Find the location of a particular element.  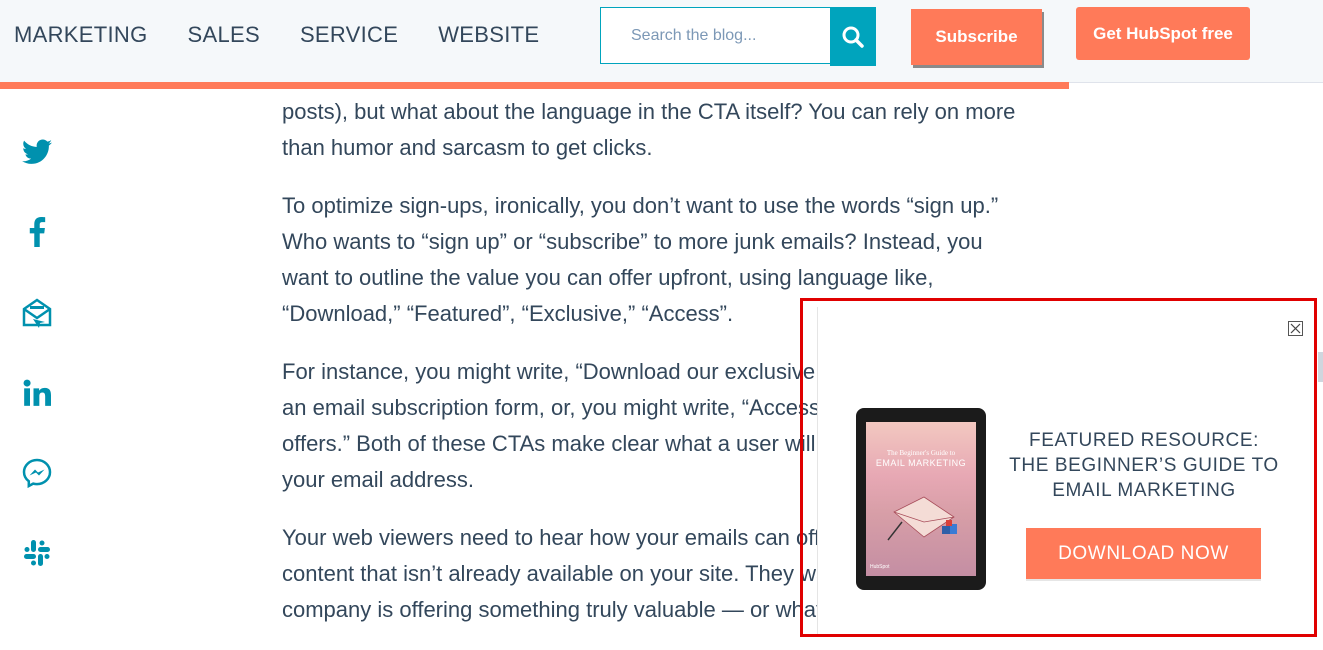

search-button is located at coordinates (853, 36).